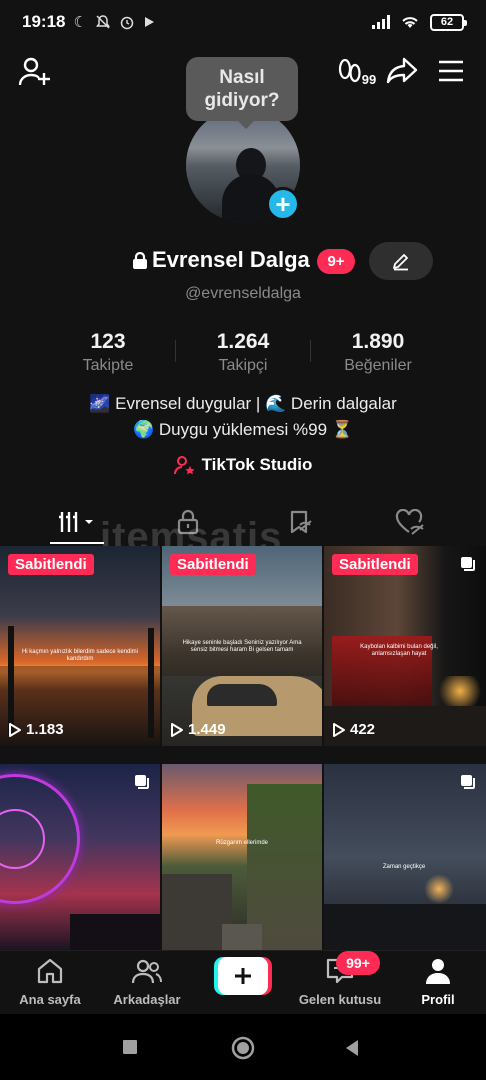  Describe the element at coordinates (358, 963) in the screenshot. I see `inbox-badge: 99+` at that location.